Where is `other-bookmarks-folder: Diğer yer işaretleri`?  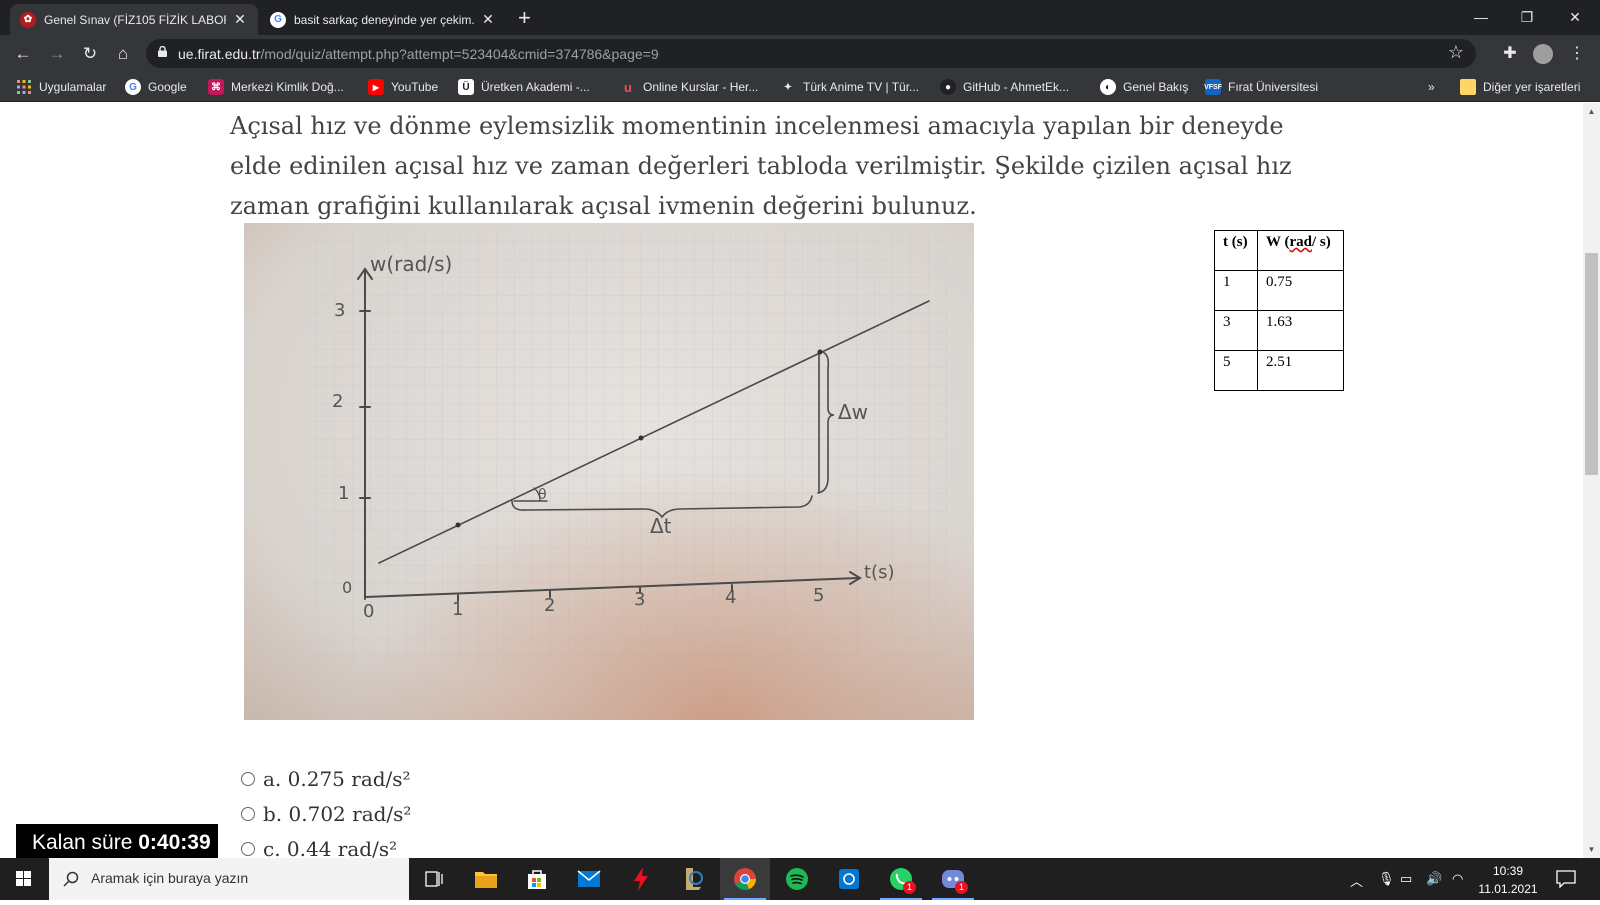 other-bookmarks-folder: Diğer yer işaretleri is located at coordinates (1520, 87).